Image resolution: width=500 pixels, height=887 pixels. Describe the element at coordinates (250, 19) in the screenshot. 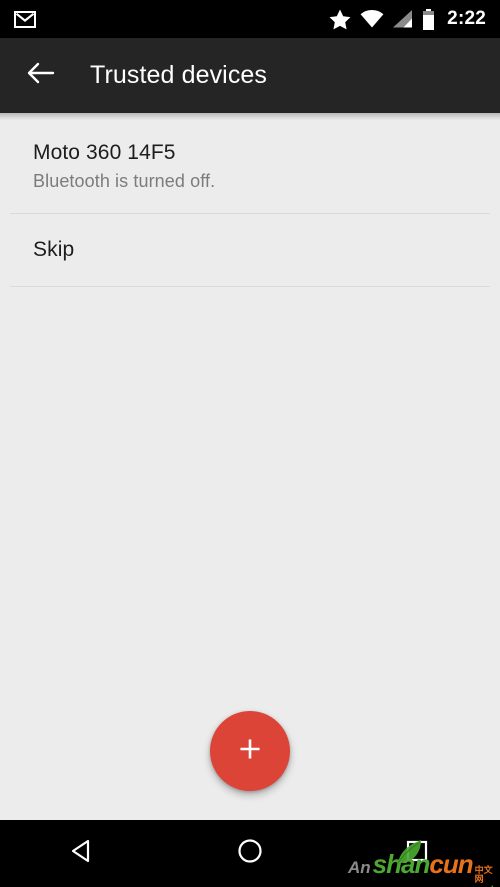

I see `status-bar: 2:22` at that location.